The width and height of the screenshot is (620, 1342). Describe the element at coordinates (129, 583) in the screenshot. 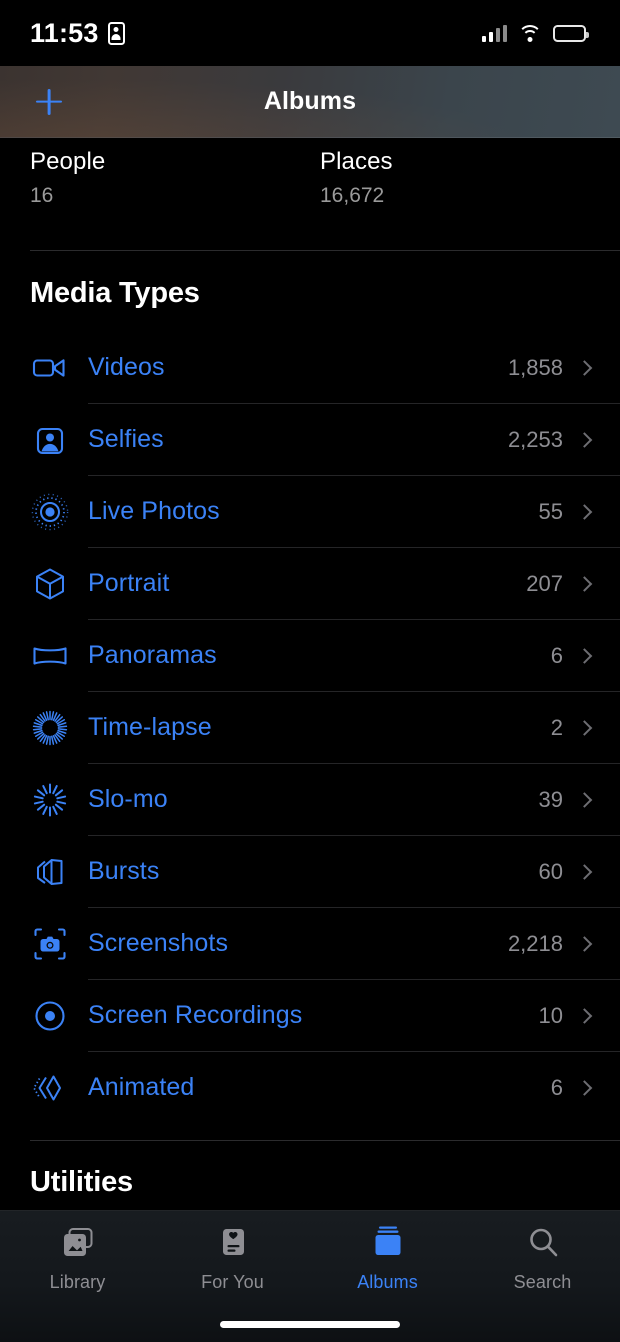

I see `media-row-label: Portrait` at that location.